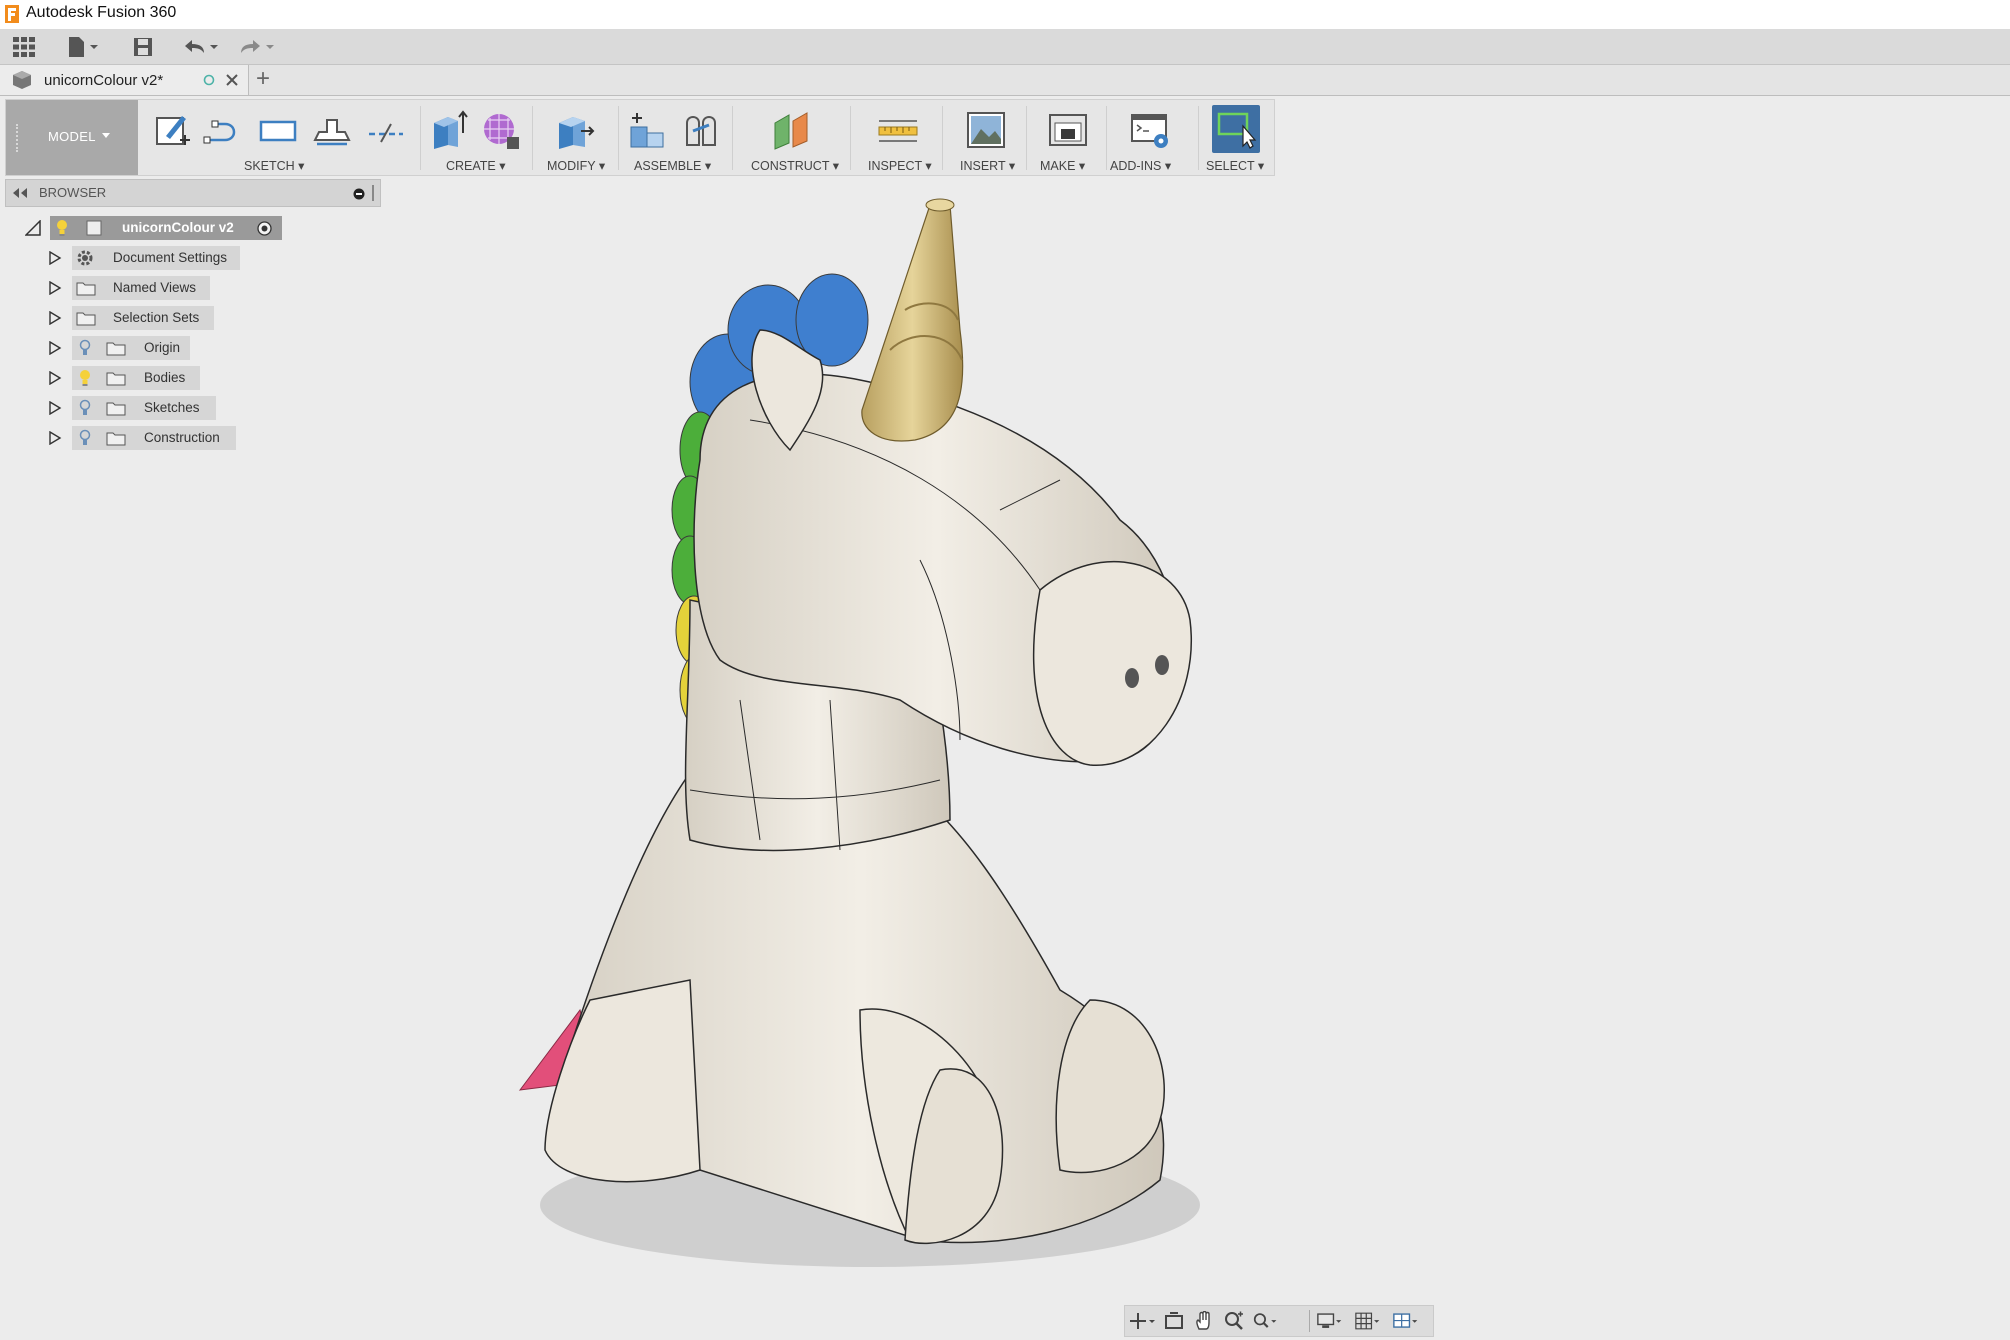 This screenshot has width=2010, height=1340. What do you see at coordinates (193, 193) in the screenshot?
I see `browser-header: BROWSER` at bounding box center [193, 193].